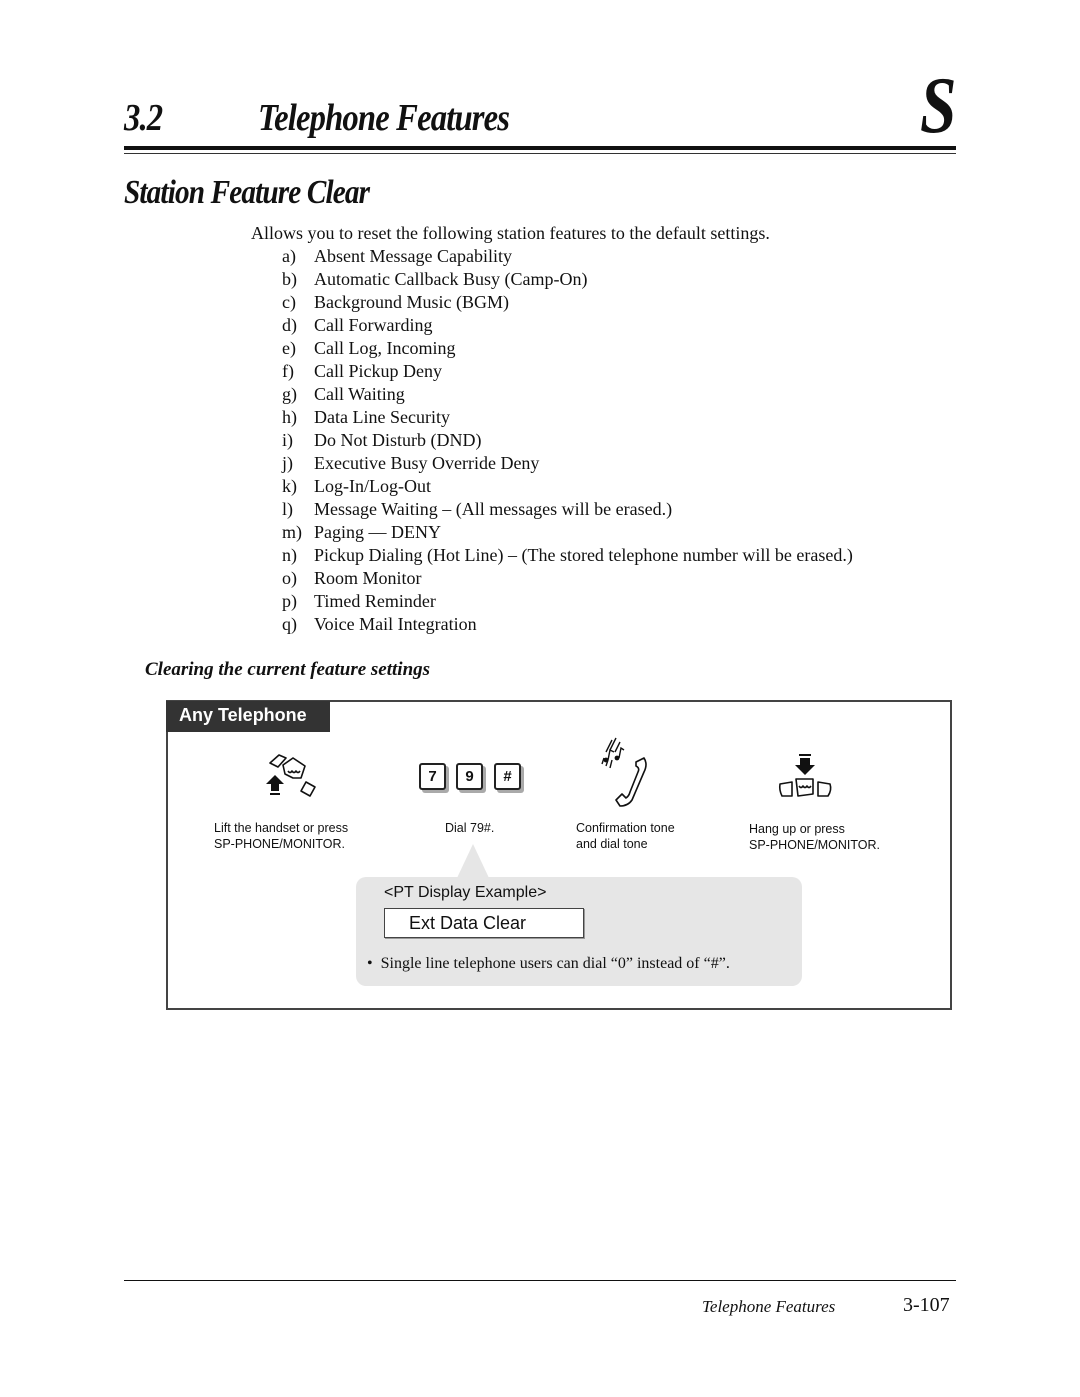  I want to click on list-item: c) Background Music (BGM), so click(395, 302).